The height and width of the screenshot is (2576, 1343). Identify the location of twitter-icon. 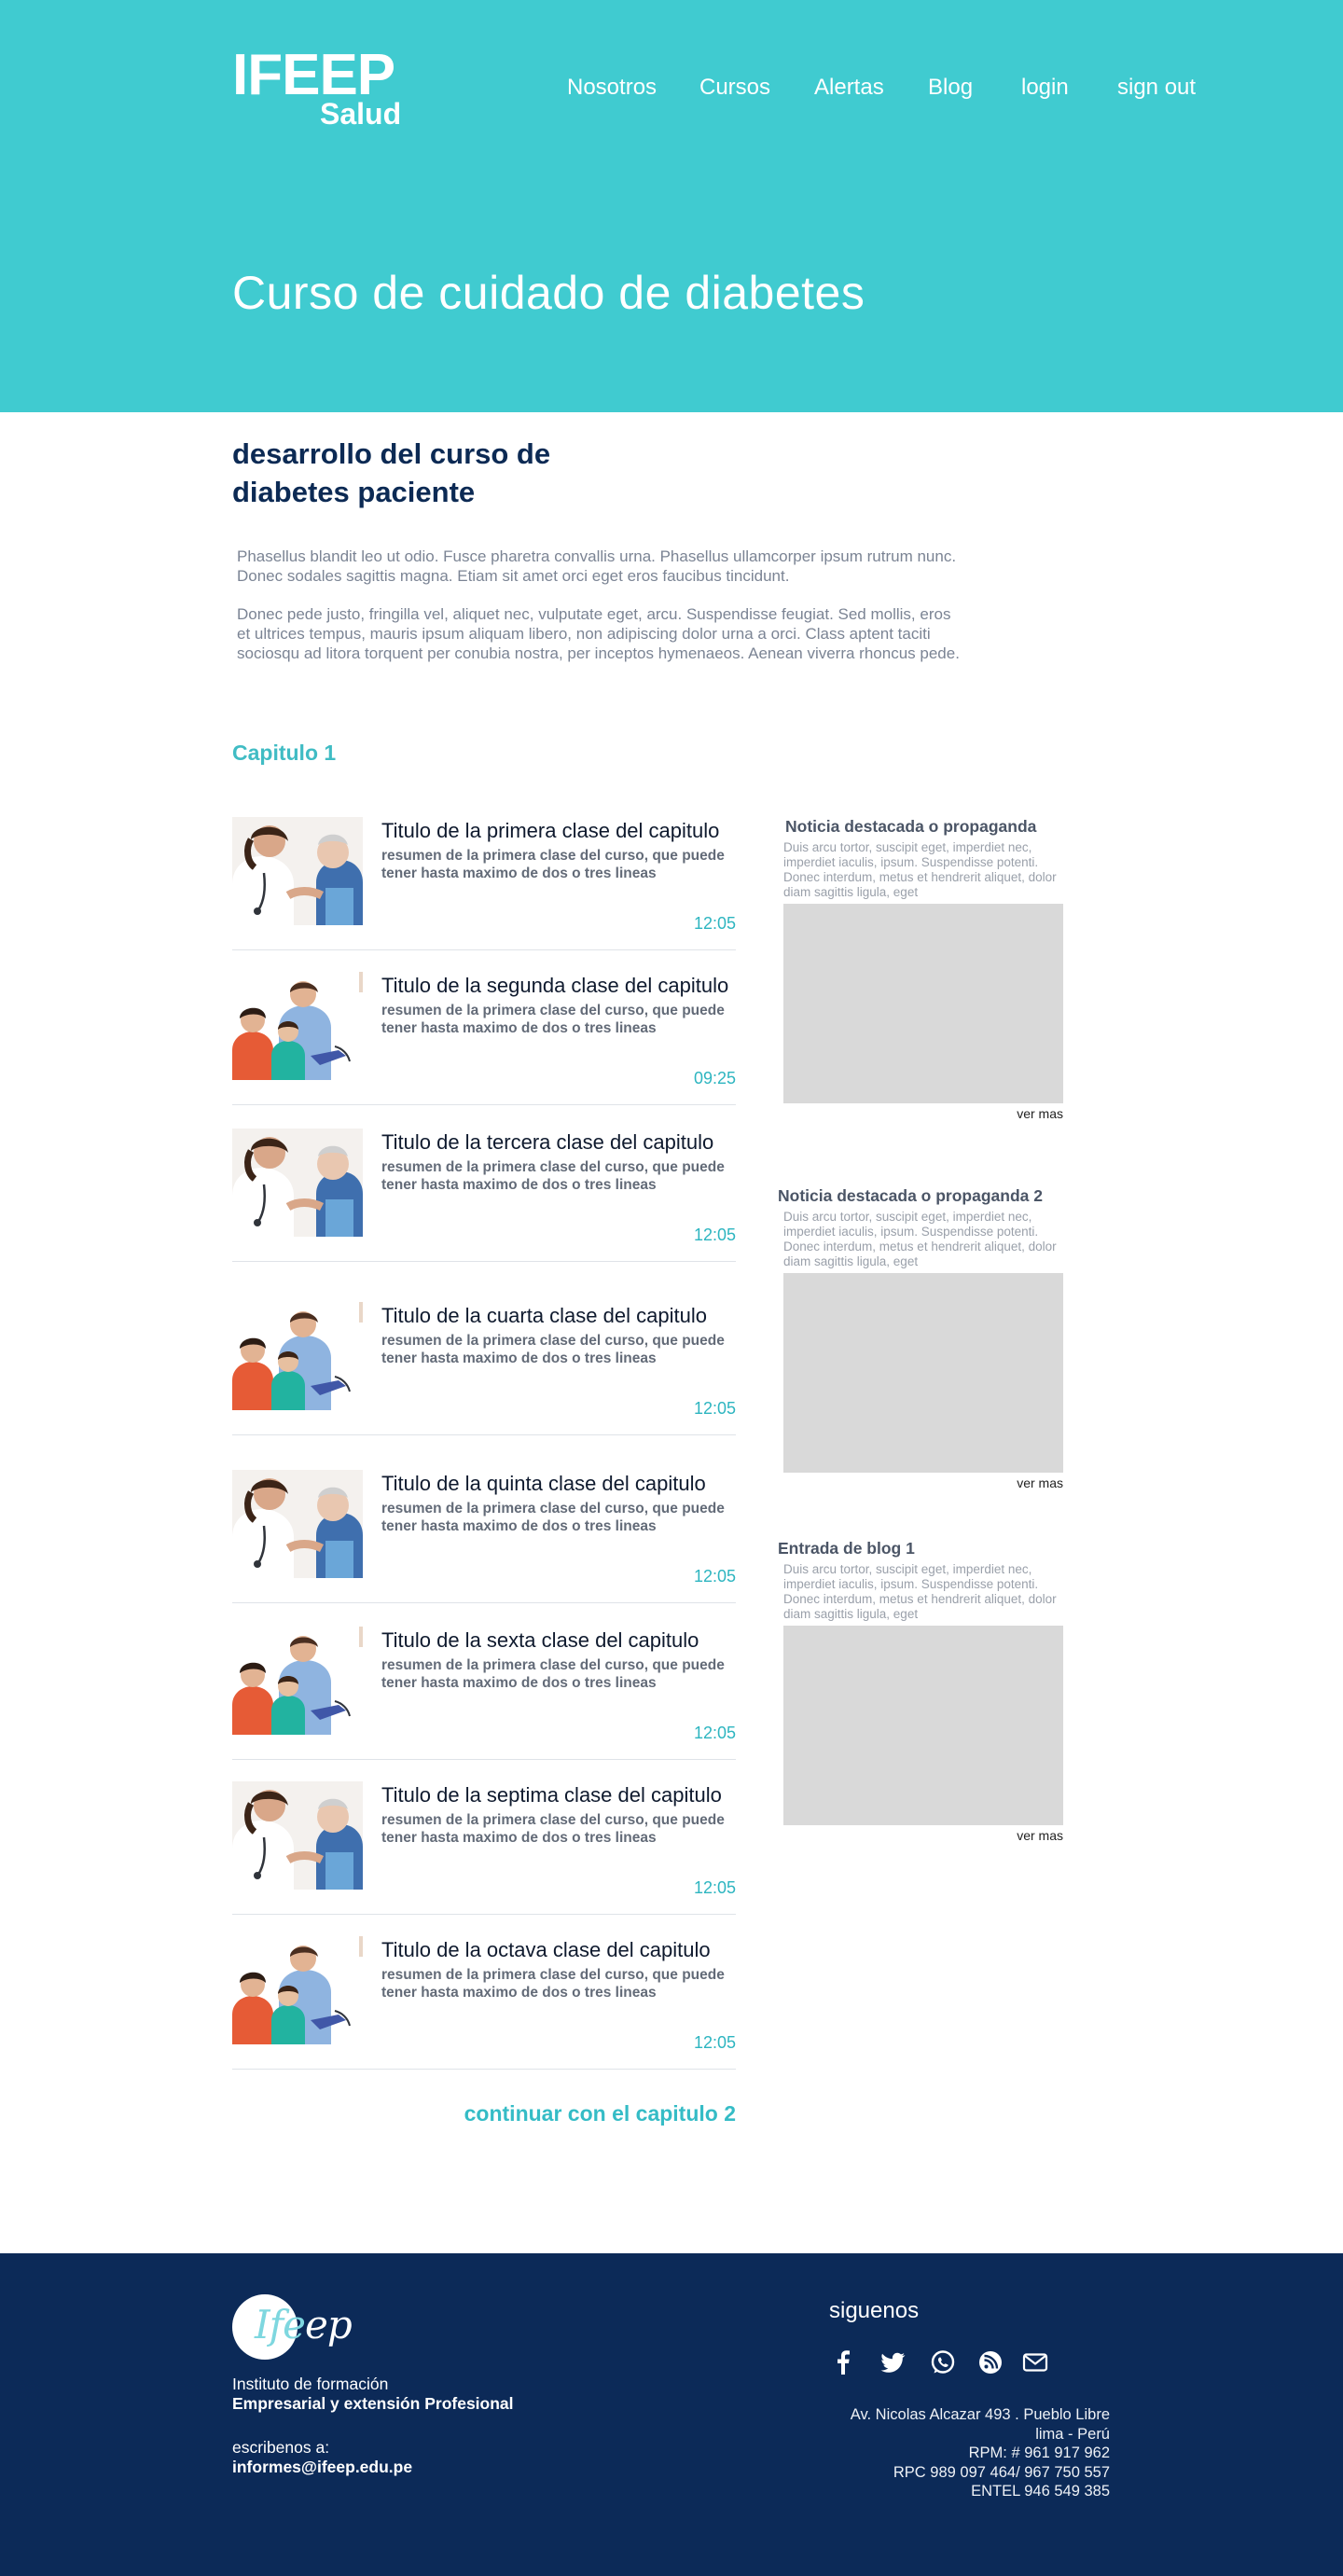
(893, 2362).